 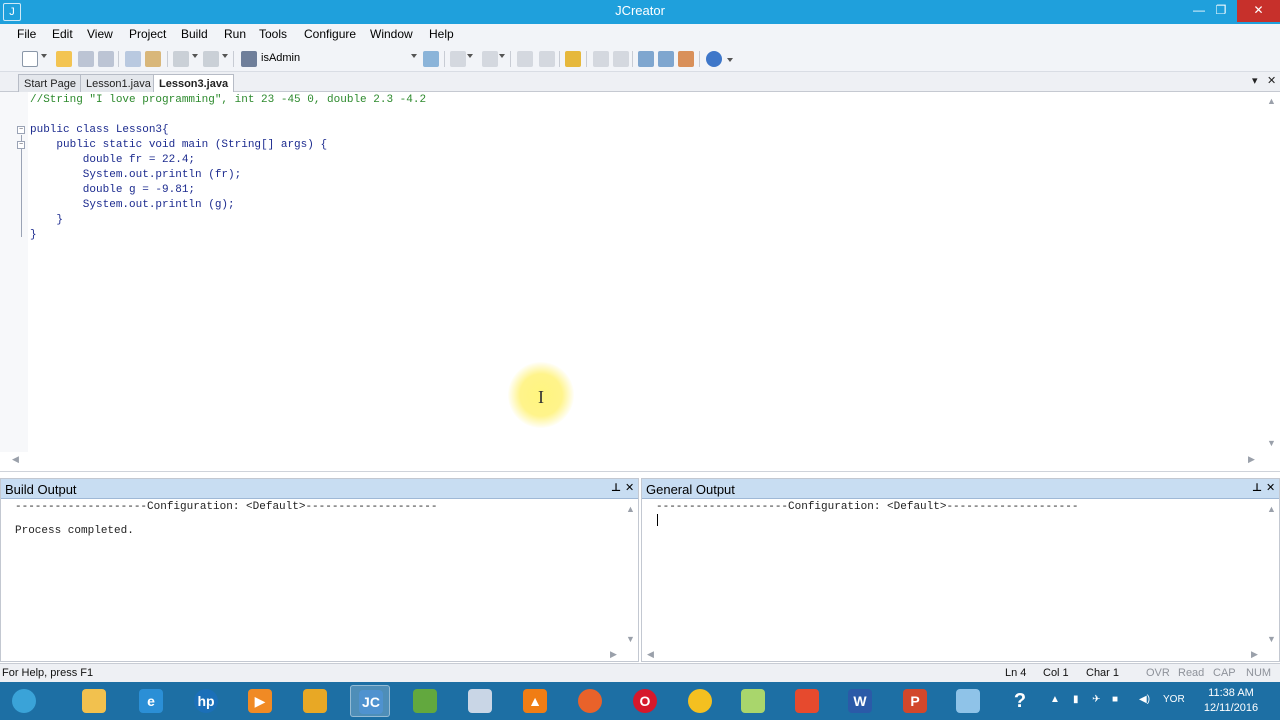 What do you see at coordinates (370, 701) in the screenshot?
I see `taskbar-jcreator: JC` at bounding box center [370, 701].